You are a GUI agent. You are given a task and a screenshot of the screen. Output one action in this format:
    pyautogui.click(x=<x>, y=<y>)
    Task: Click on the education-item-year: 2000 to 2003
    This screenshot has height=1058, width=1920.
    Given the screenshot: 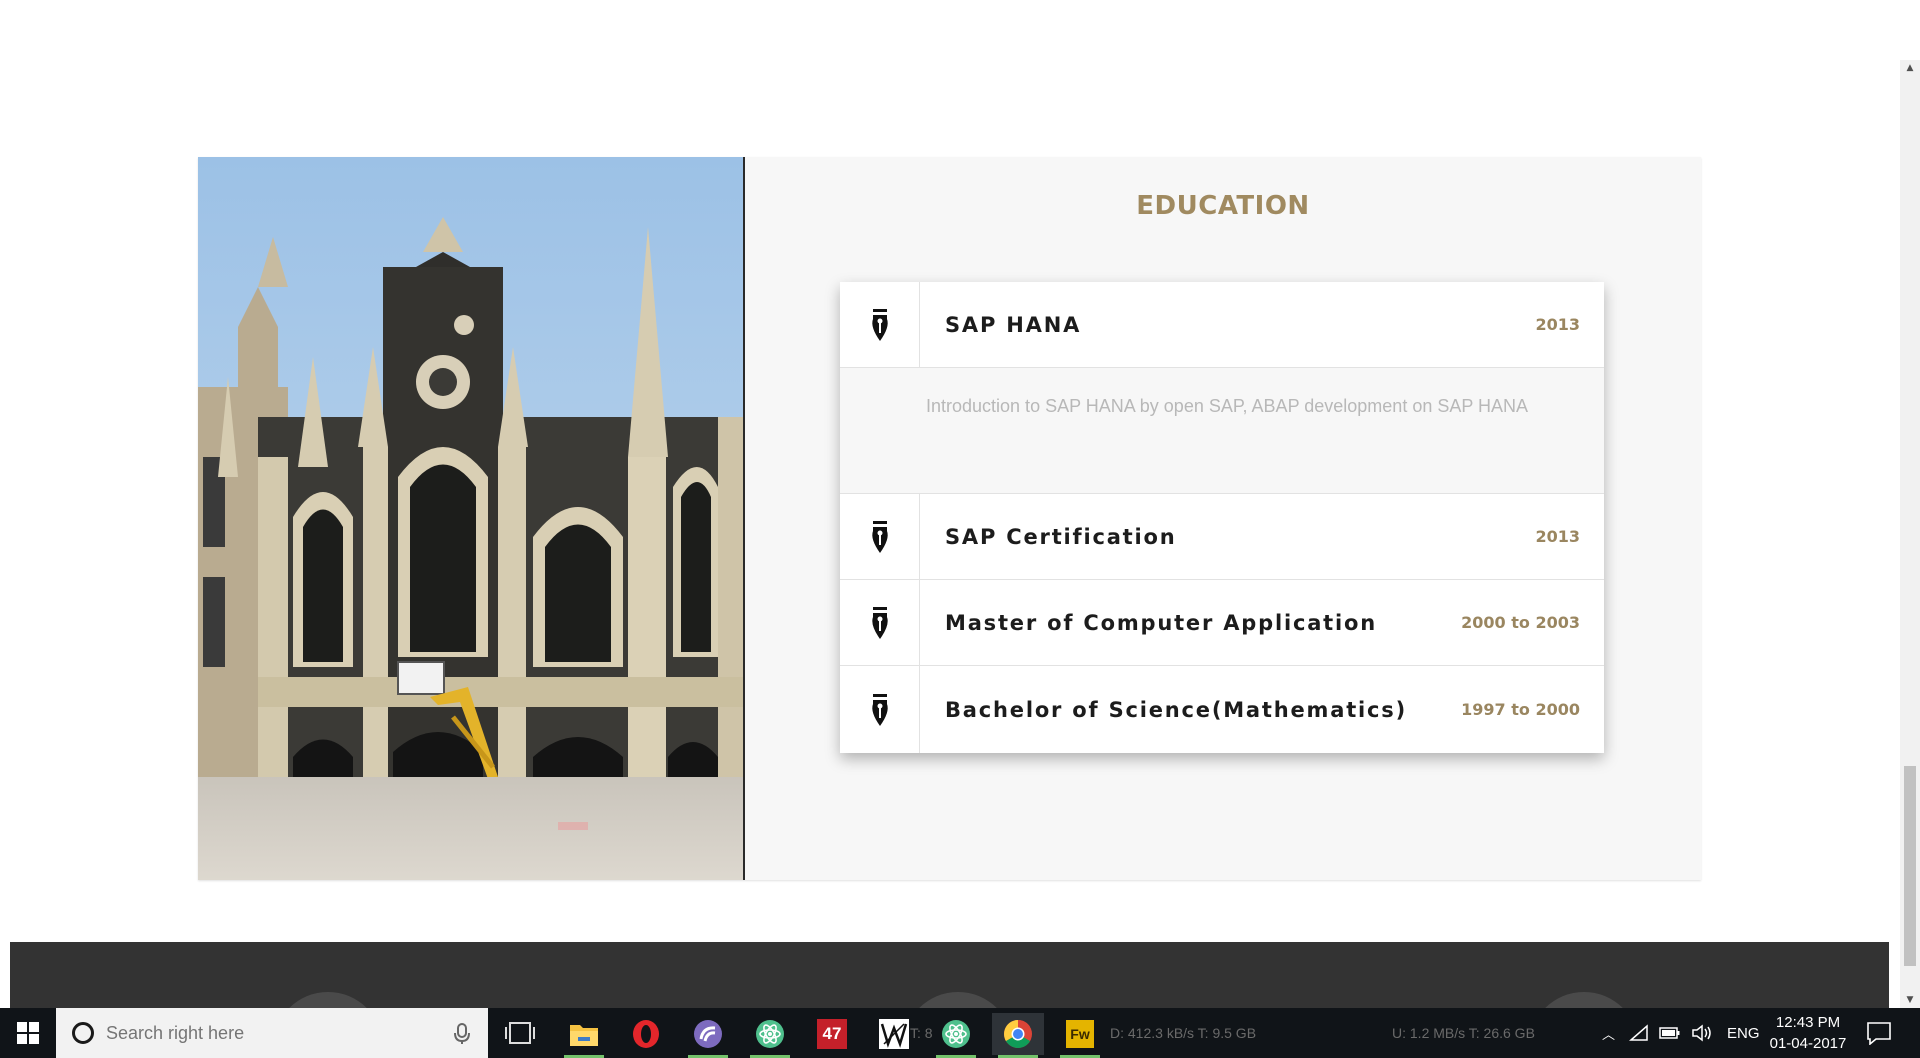 What is the action you would take?
    pyautogui.click(x=1520, y=622)
    